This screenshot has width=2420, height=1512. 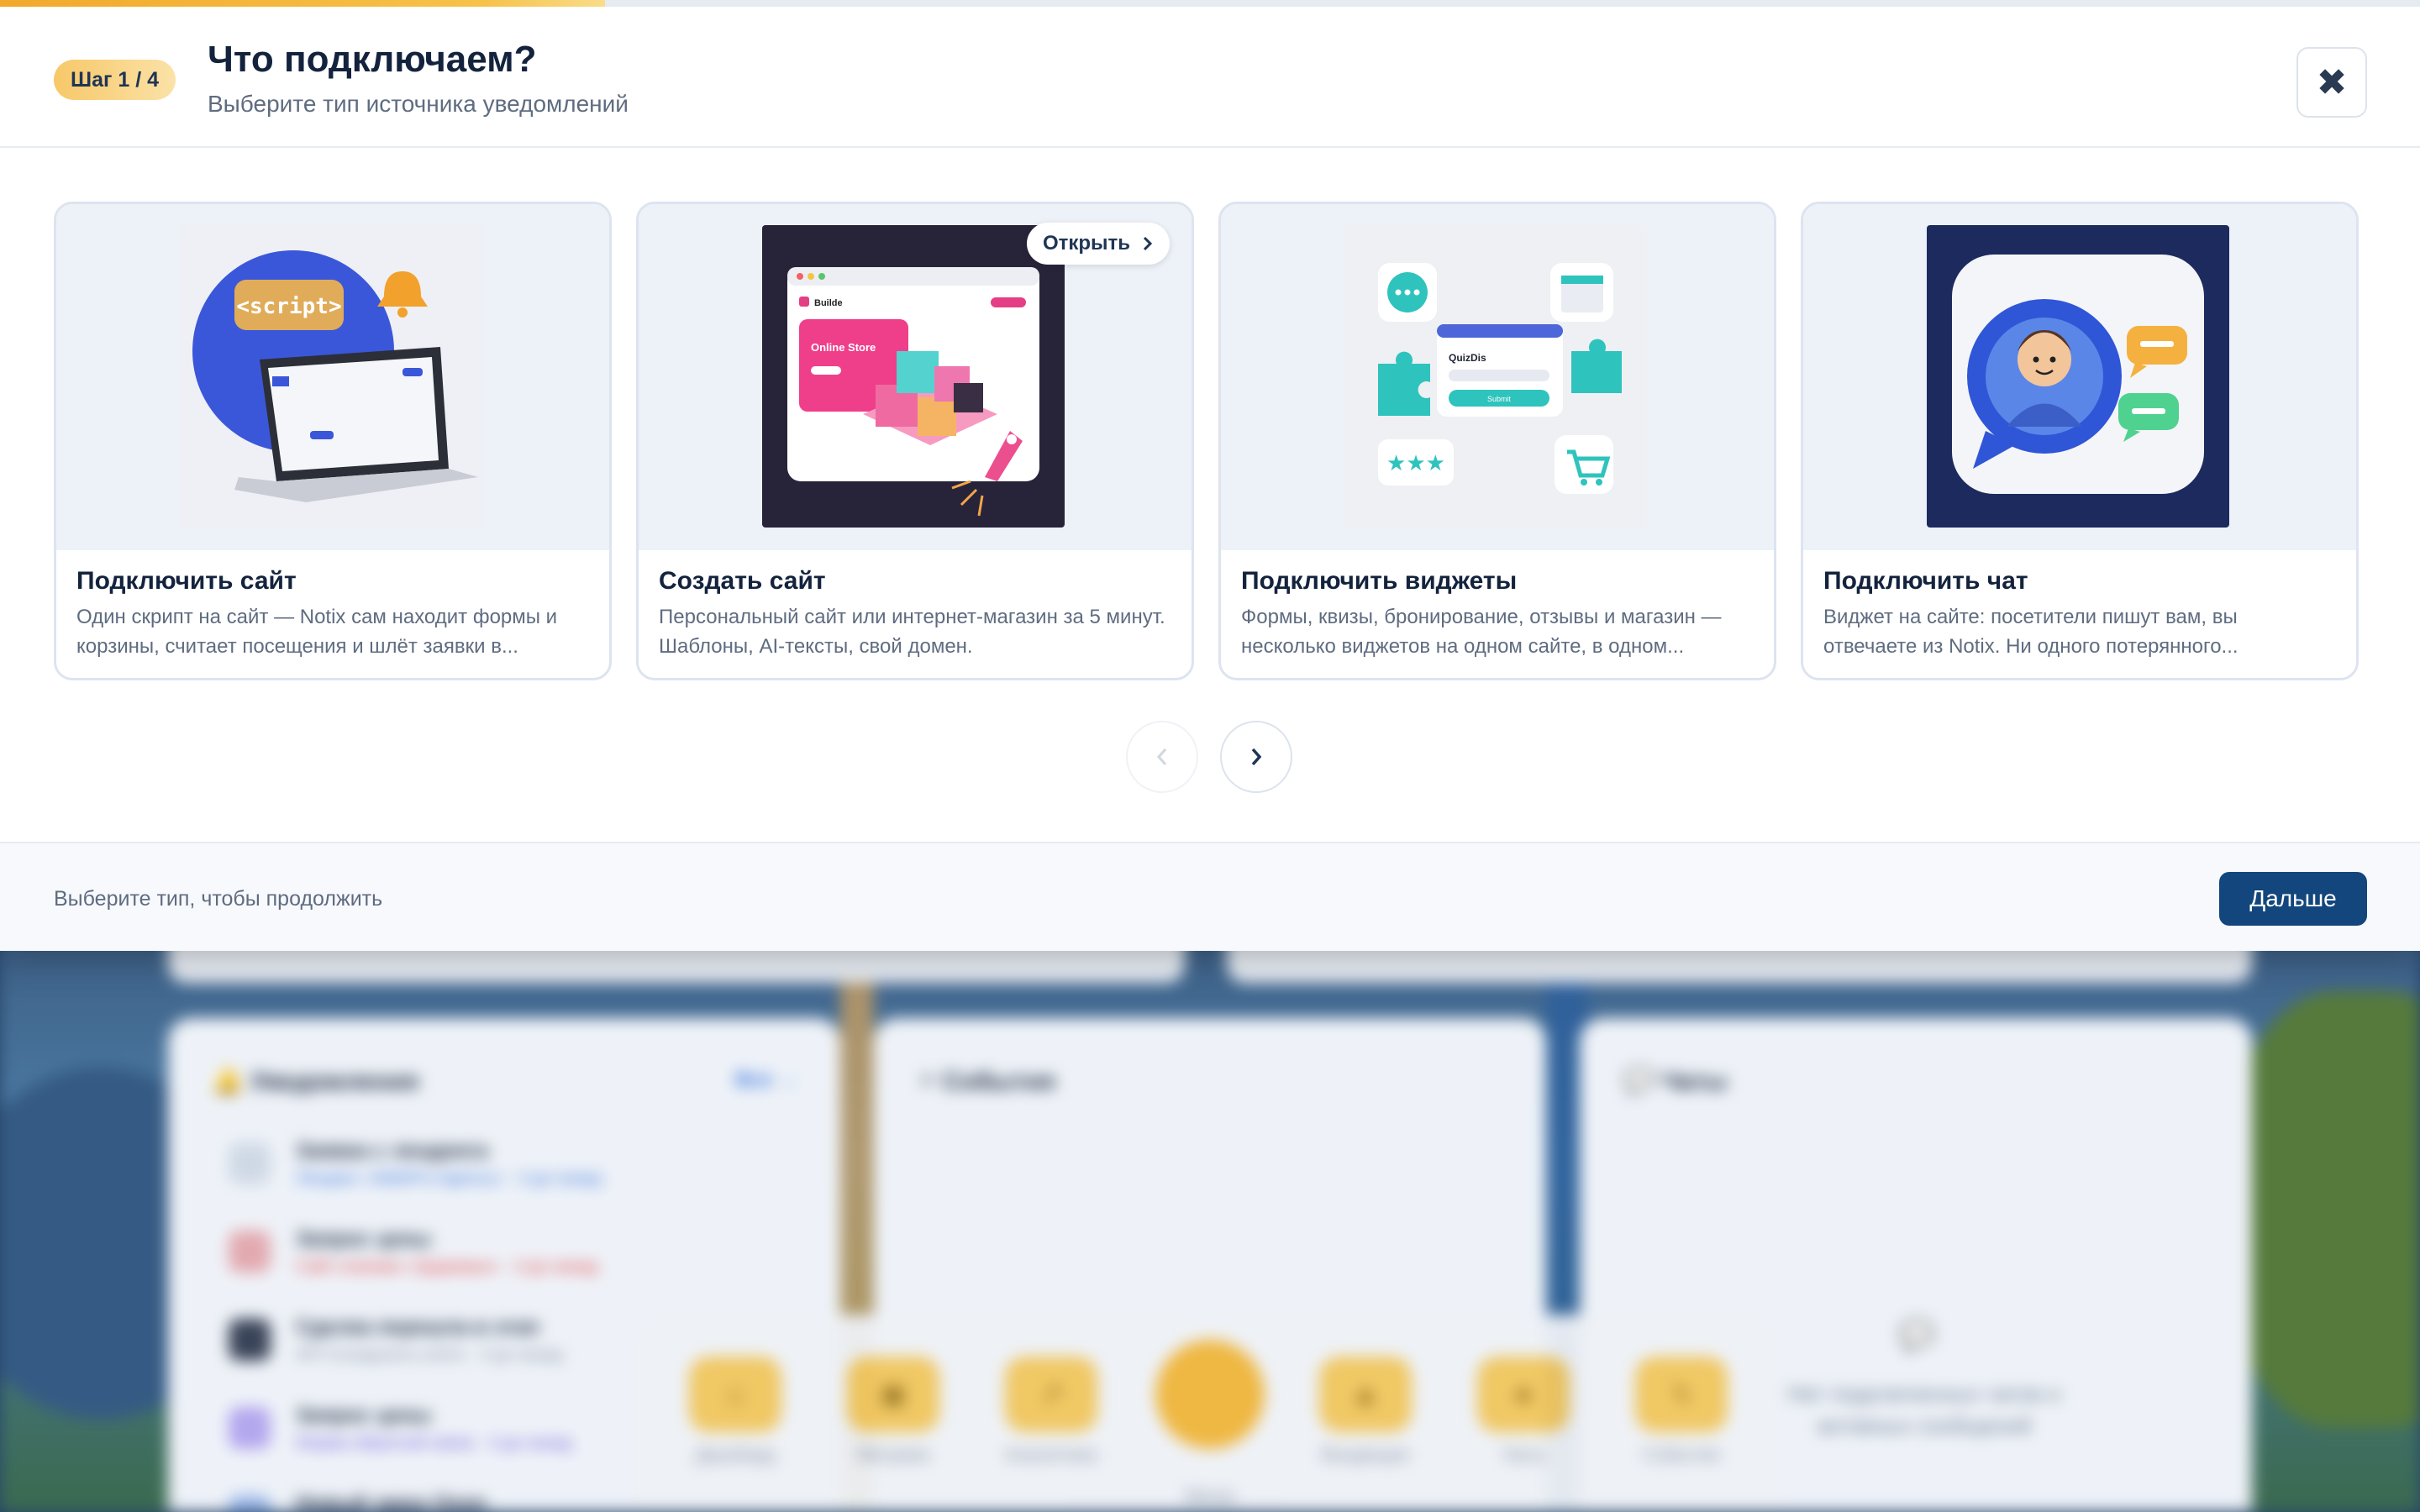 What do you see at coordinates (893, 1394) in the screenshot?
I see `metrics-icon: ▣` at bounding box center [893, 1394].